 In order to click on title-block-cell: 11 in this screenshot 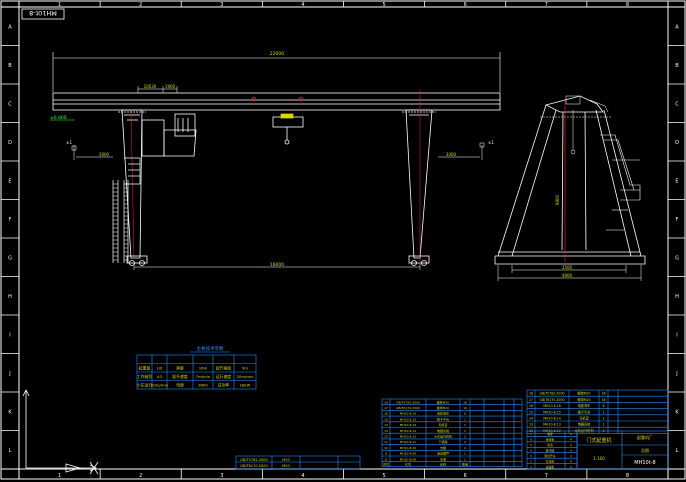, I will do `click(386, 442)`.